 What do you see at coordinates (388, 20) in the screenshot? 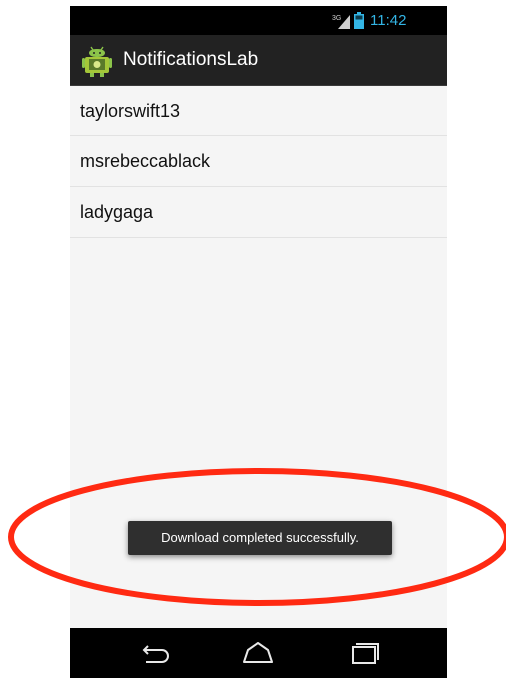
I see `status-time: 11:42` at bounding box center [388, 20].